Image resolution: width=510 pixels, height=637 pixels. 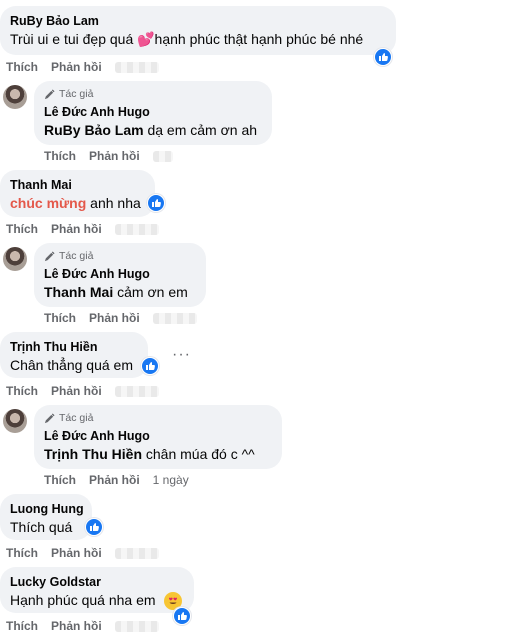 I want to click on more-options-icon: ···, so click(x=181, y=355).